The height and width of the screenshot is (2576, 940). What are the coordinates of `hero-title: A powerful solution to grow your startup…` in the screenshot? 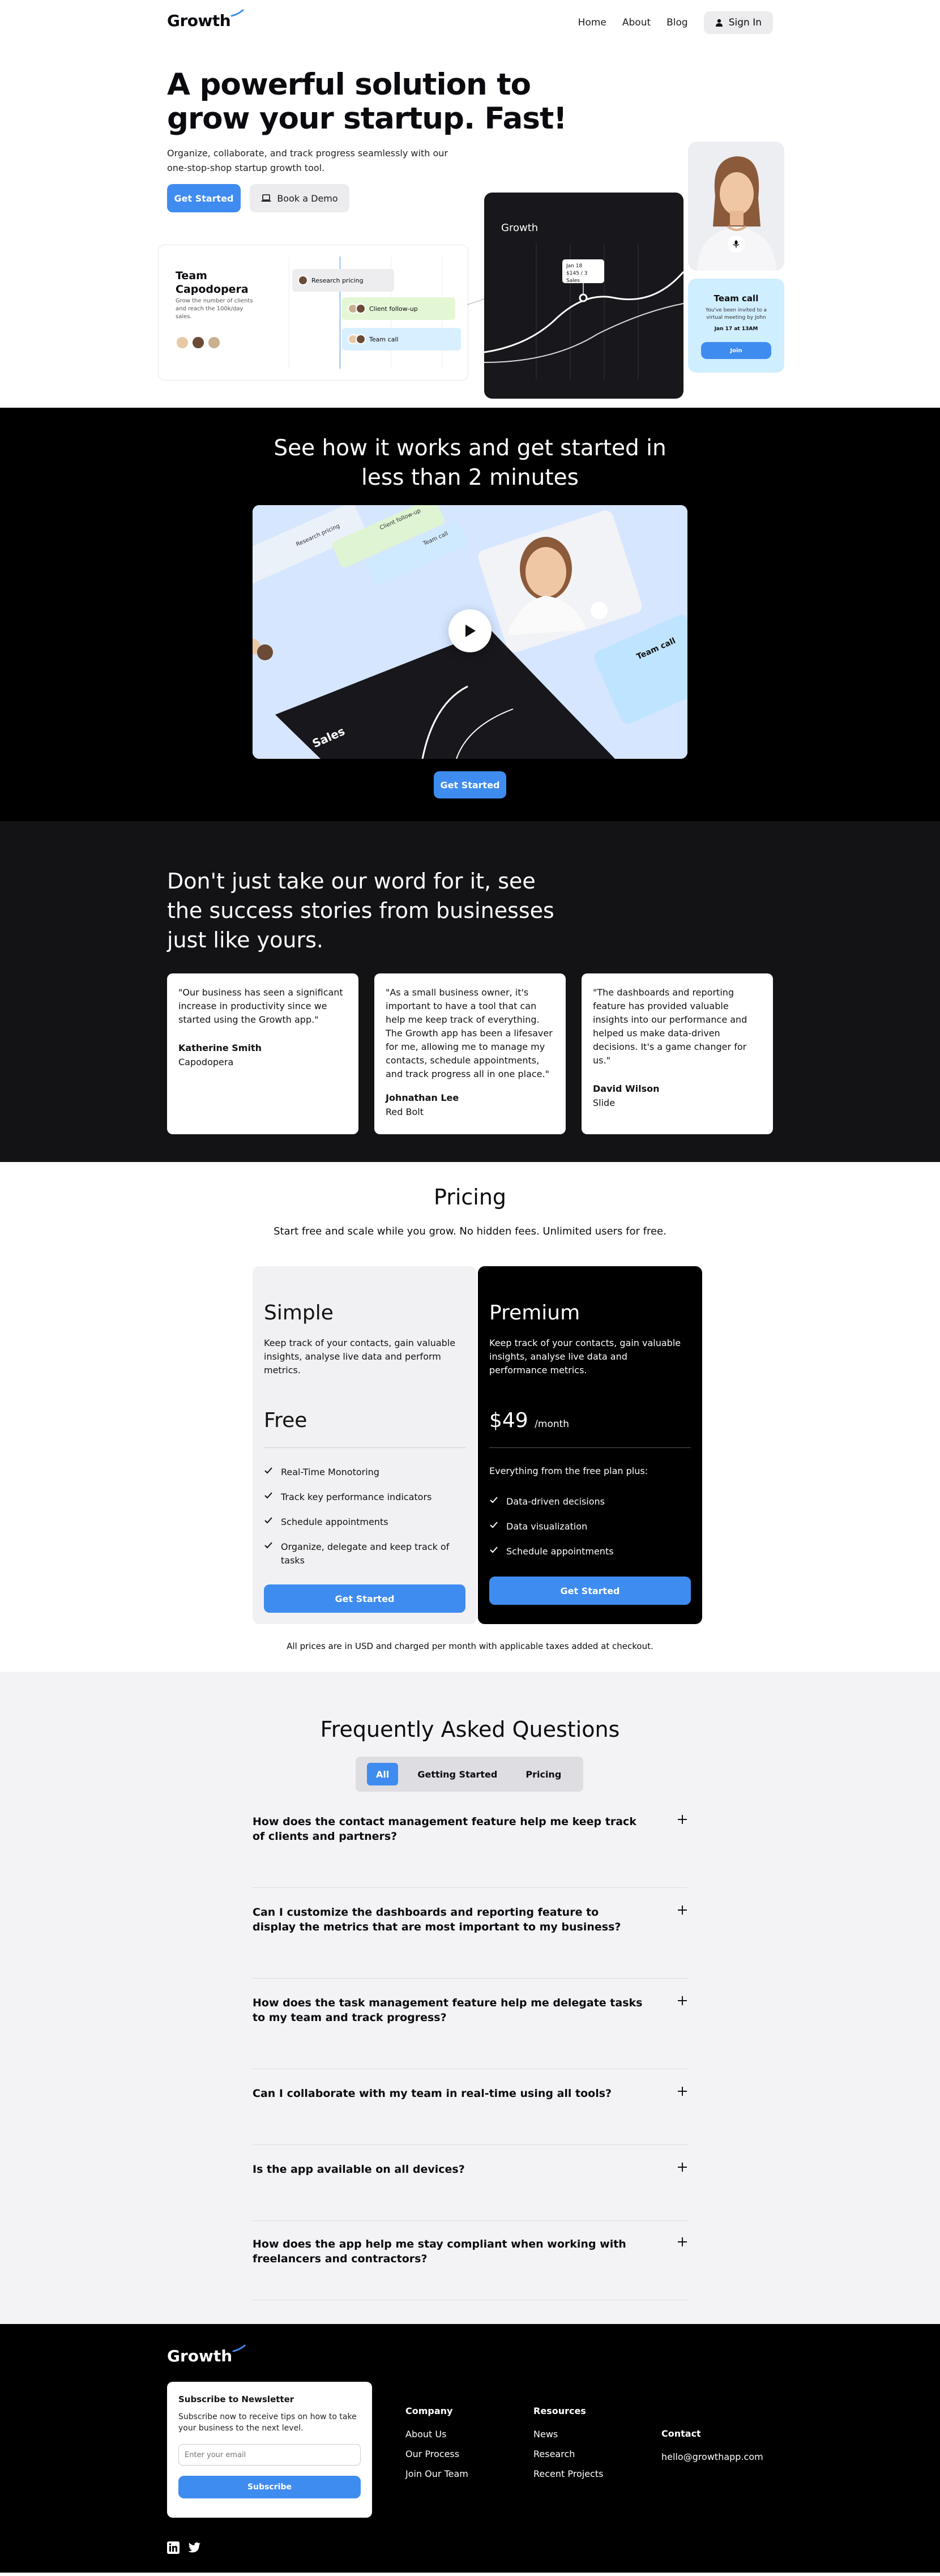 It's located at (367, 101).